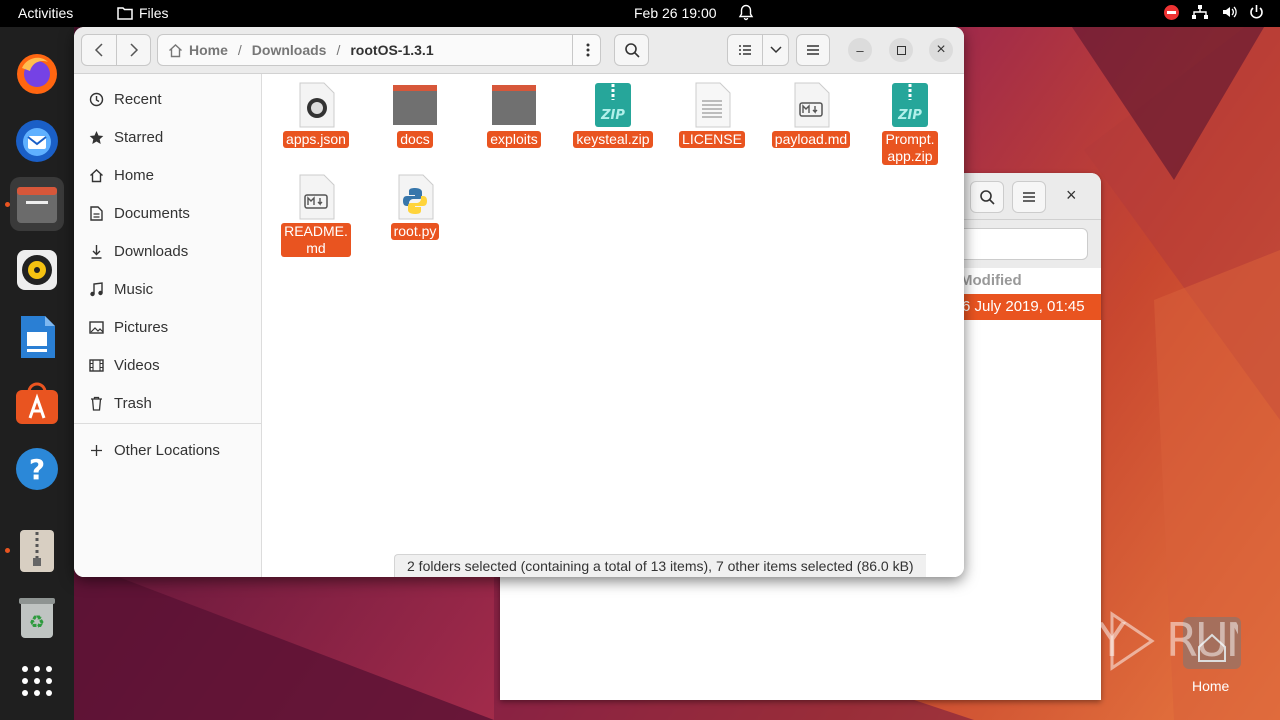 This screenshot has height=720, width=1280. Describe the element at coordinates (415, 206) in the screenshot. I see `file-item: root.py` at that location.